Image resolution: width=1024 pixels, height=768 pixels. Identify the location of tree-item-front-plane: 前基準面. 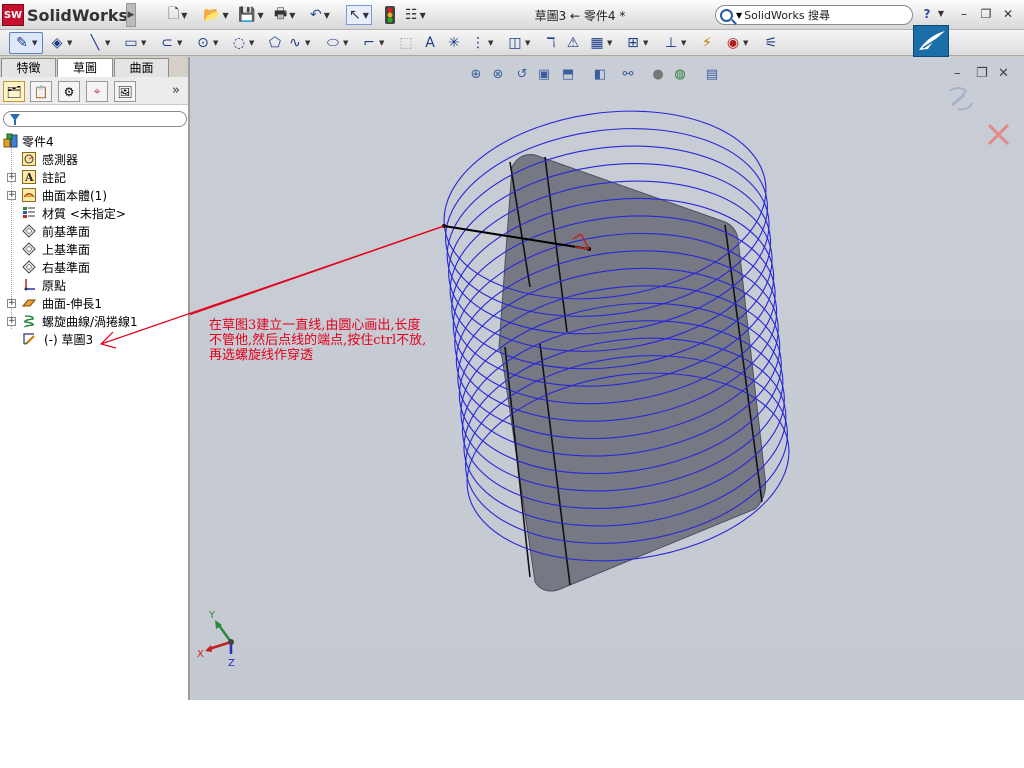
(94, 231).